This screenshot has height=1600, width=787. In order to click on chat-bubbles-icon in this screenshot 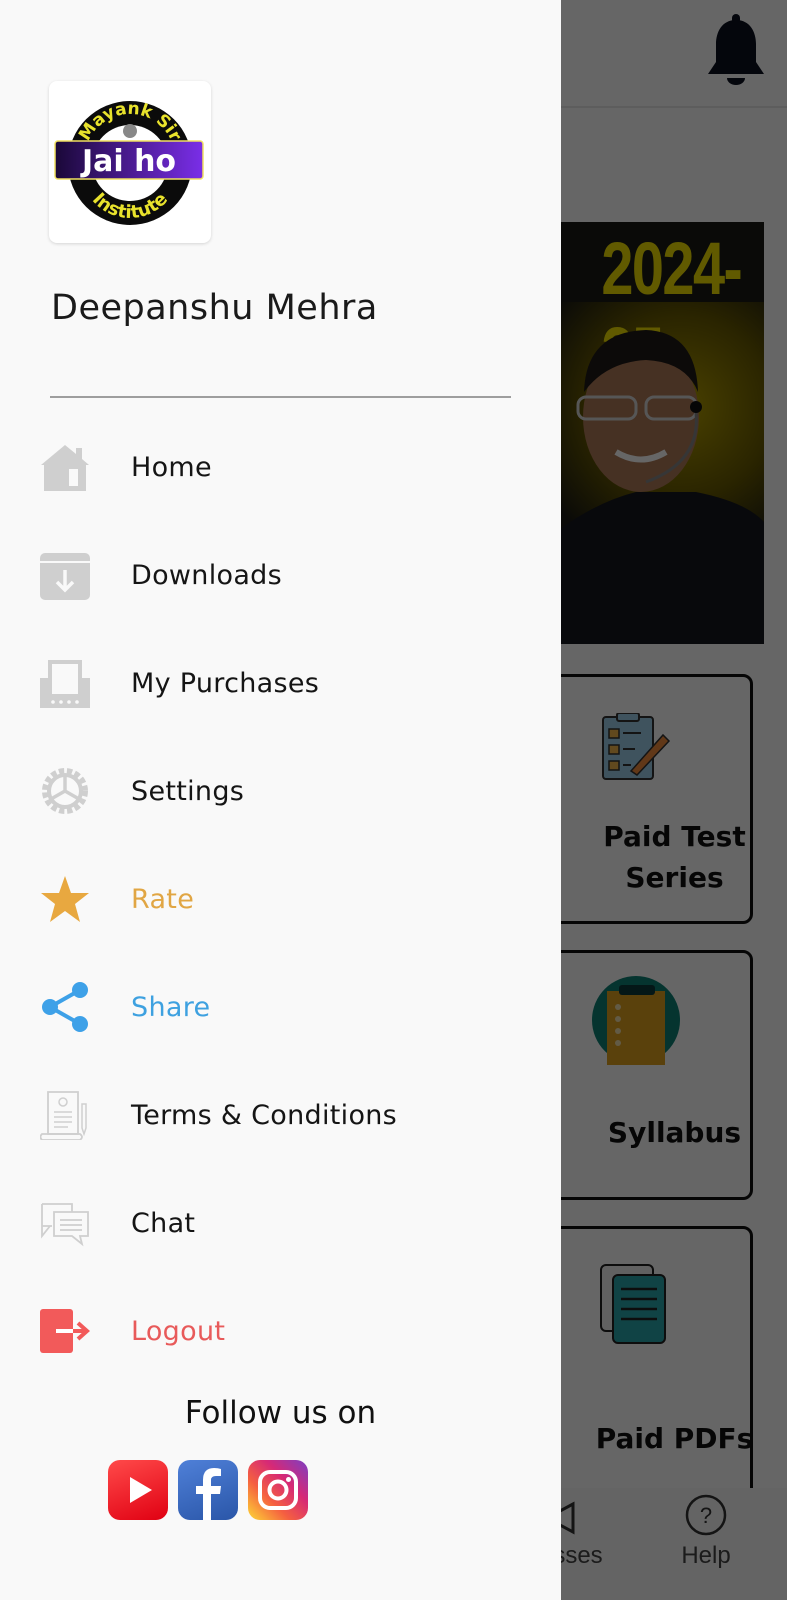, I will do `click(65, 1223)`.